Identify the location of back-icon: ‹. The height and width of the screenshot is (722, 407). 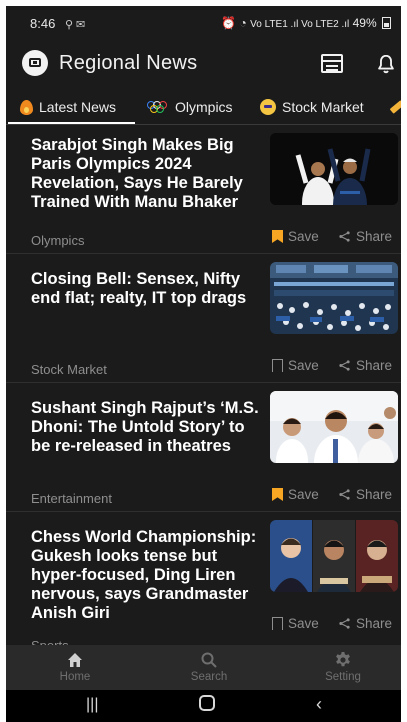
(319, 704).